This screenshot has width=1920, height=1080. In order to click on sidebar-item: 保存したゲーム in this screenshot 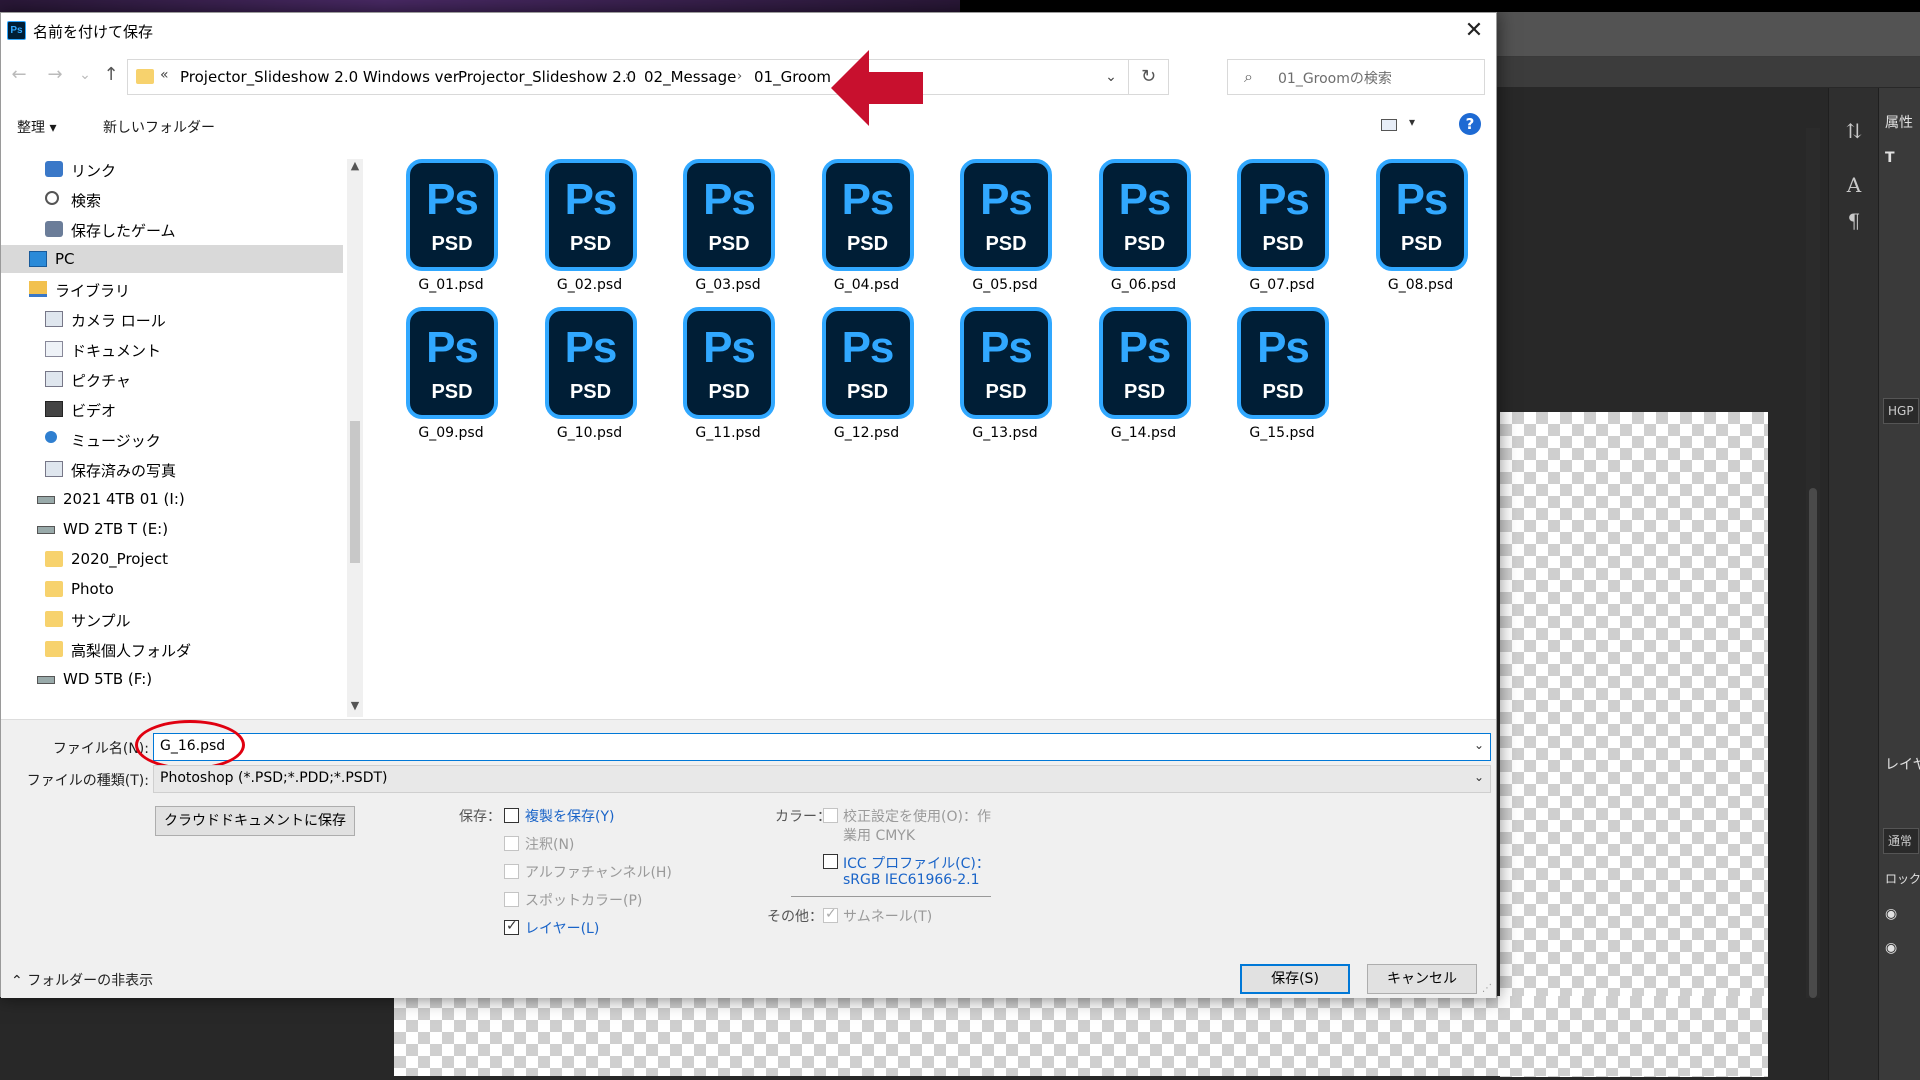, I will do `click(172, 229)`.